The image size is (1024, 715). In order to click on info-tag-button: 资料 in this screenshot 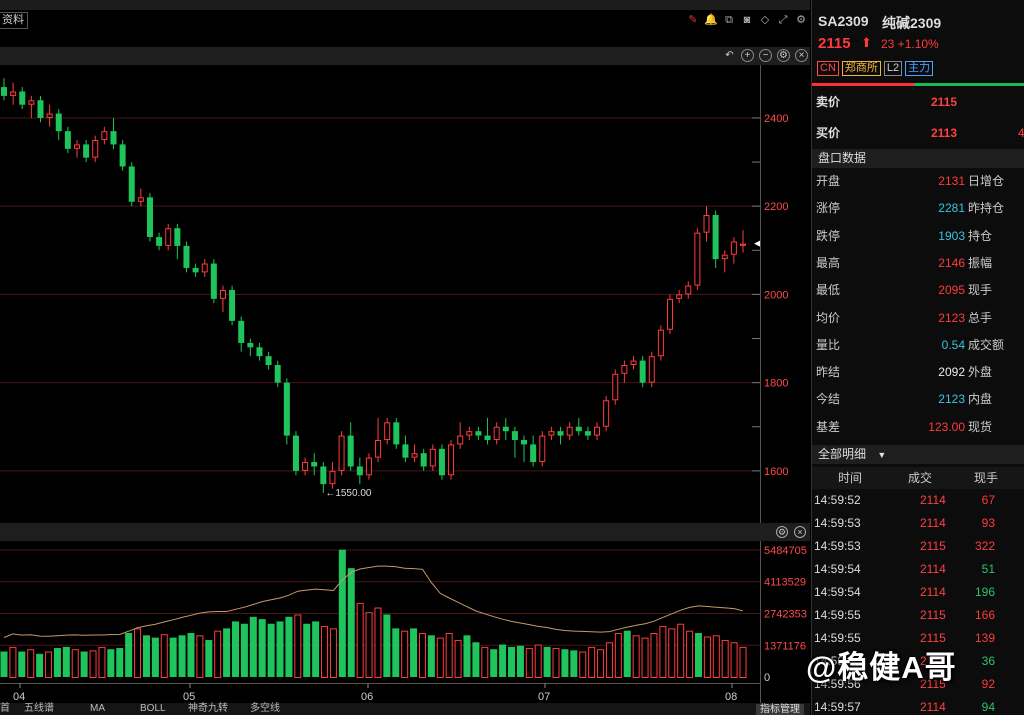, I will do `click(14, 20)`.